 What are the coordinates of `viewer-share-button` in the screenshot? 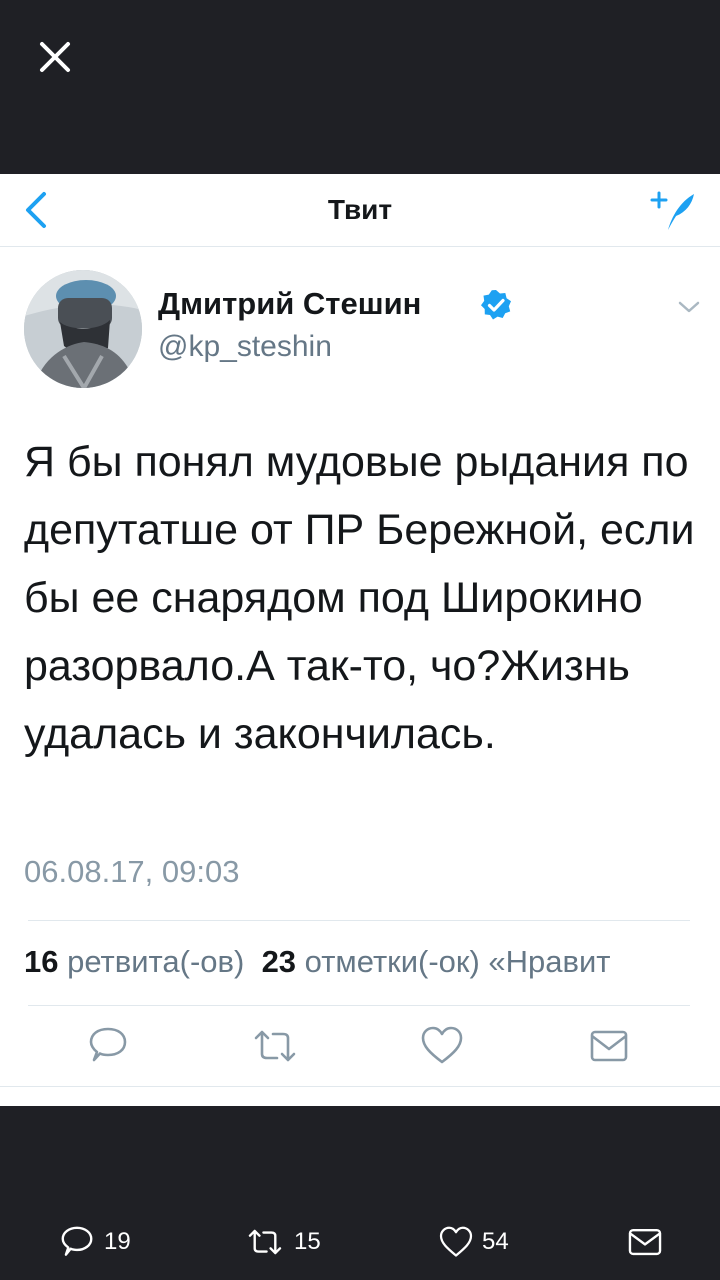 It's located at (645, 1242).